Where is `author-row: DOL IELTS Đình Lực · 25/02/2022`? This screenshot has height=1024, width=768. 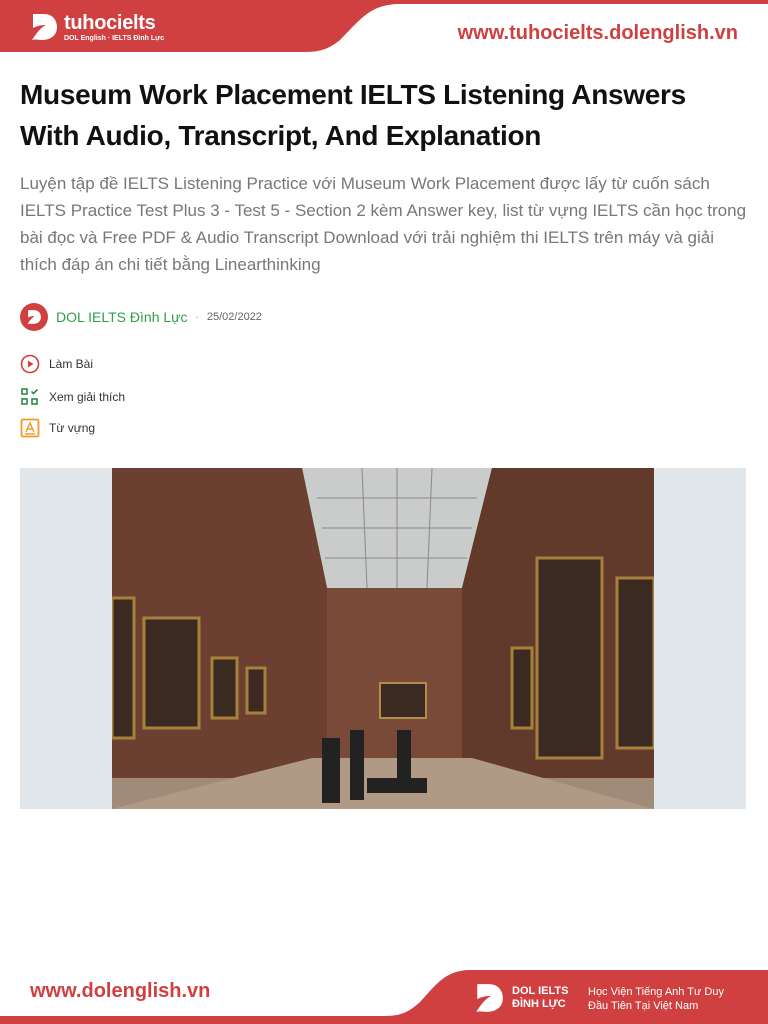 author-row: DOL IELTS Đình Lực · 25/02/2022 is located at coordinates (141, 317).